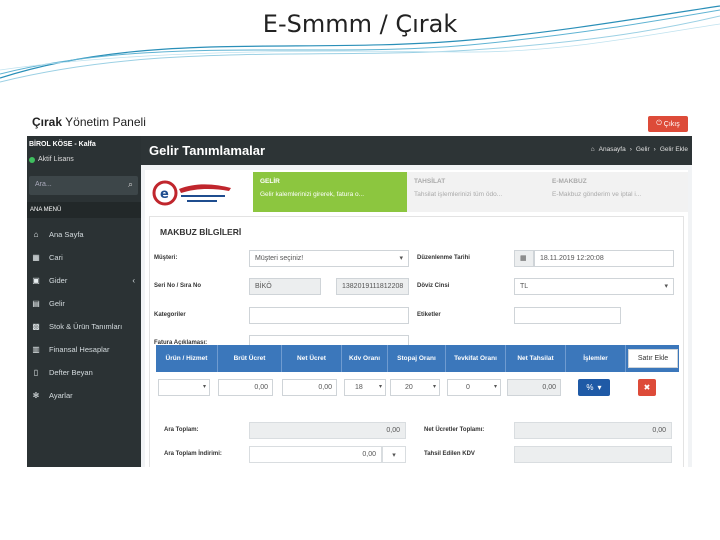 The height and width of the screenshot is (540, 720). What do you see at coordinates (36, 280) in the screenshot?
I see `money-icon: ▣` at bounding box center [36, 280].